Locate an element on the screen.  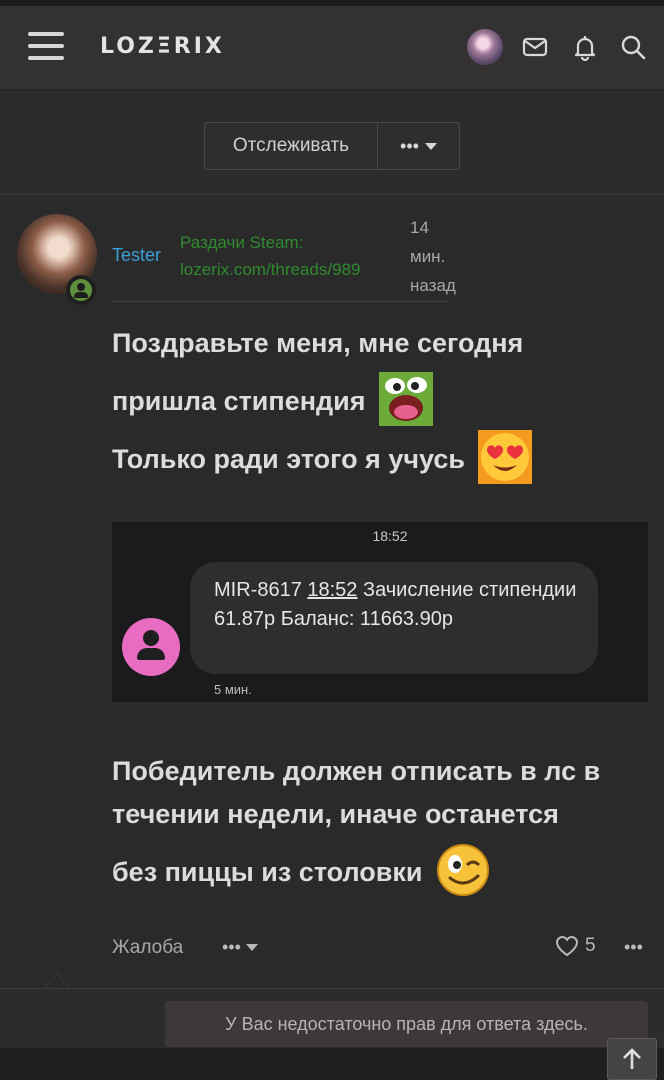
pepe-emoji-icon is located at coordinates (406, 398).